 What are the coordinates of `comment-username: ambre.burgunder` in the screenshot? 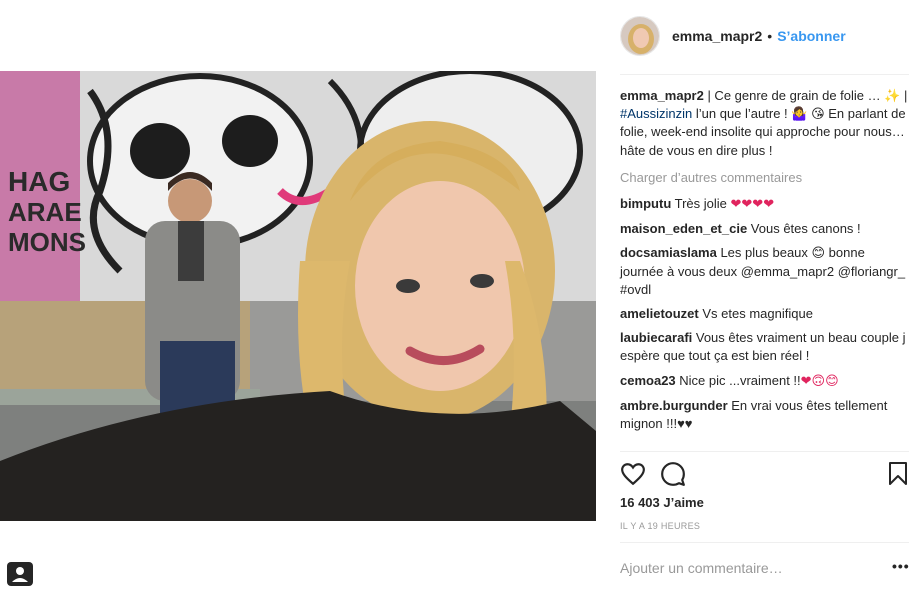 It's located at (674, 405).